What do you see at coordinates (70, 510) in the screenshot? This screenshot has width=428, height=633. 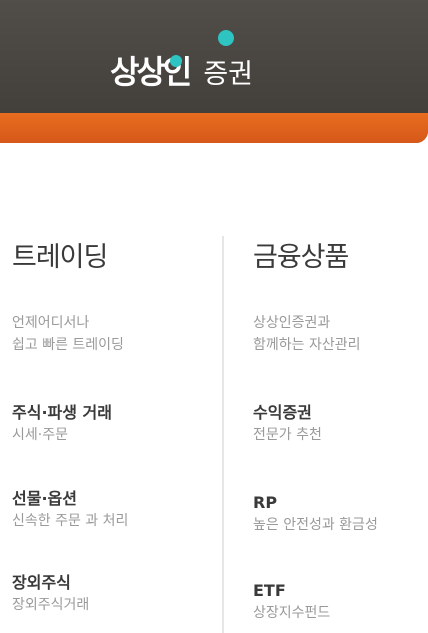 I see `menu-item-futures-options: 선물·옵션 신속한 주문 과 처리` at bounding box center [70, 510].